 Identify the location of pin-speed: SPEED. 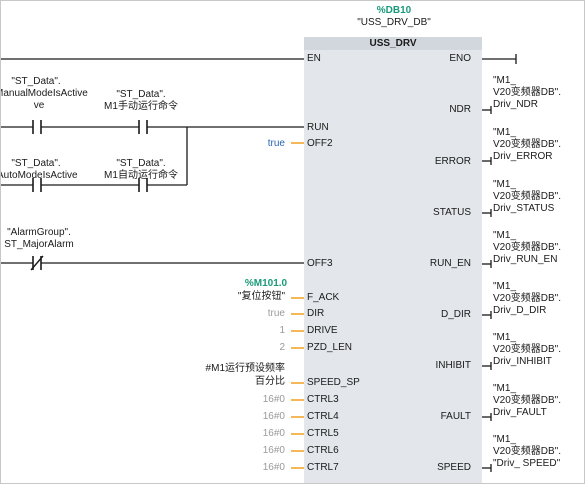
(454, 467).